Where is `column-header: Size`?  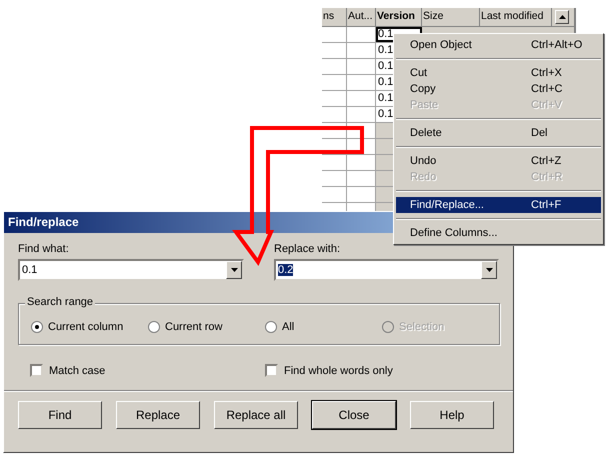
column-header: Size is located at coordinates (451, 17).